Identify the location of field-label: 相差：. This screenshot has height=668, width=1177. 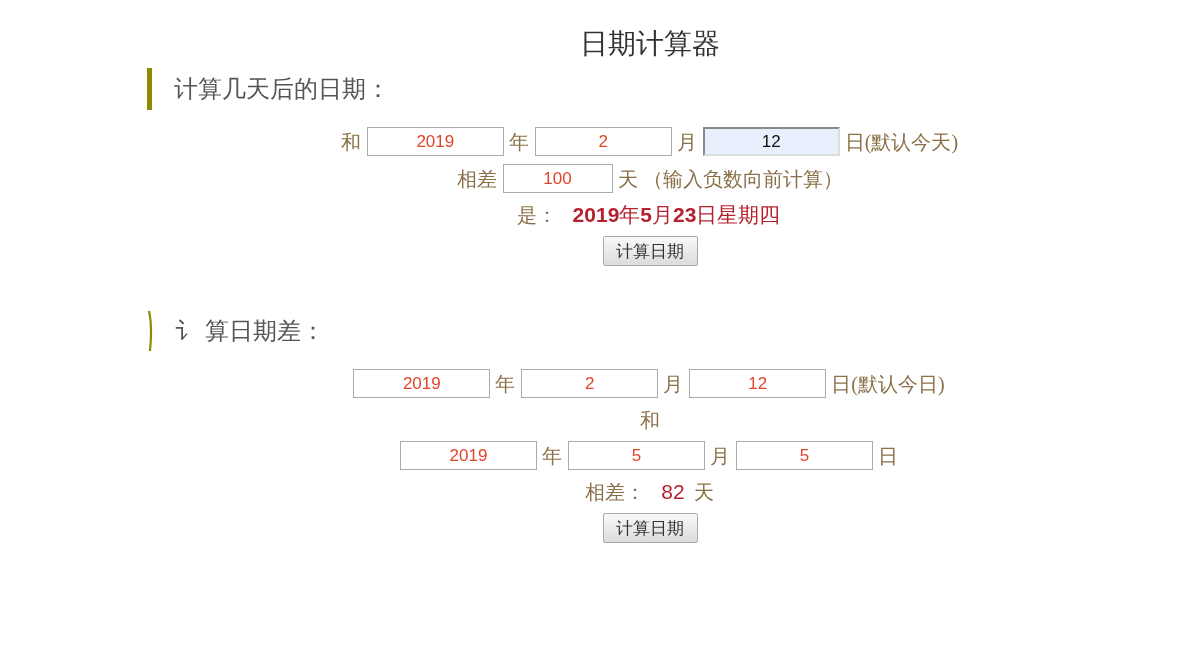
(615, 492).